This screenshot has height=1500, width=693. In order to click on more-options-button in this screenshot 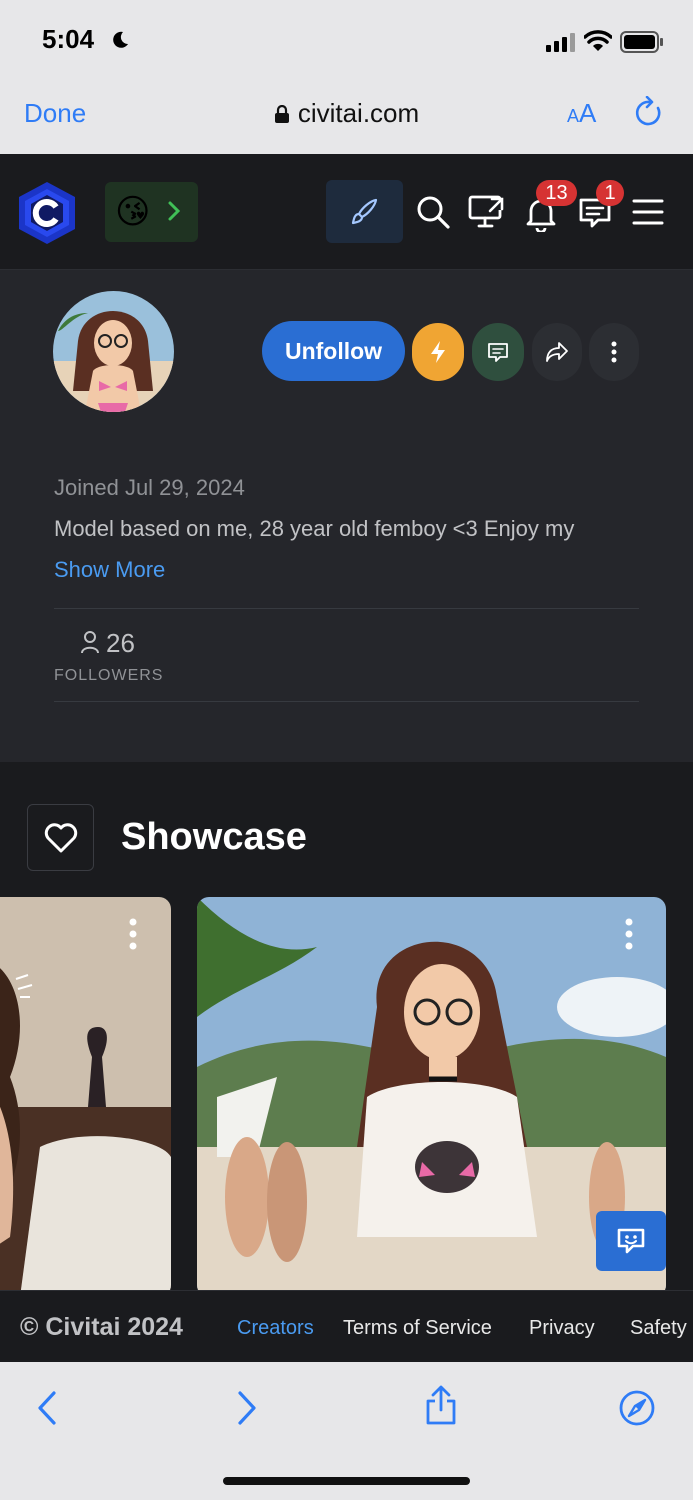, I will do `click(614, 352)`.